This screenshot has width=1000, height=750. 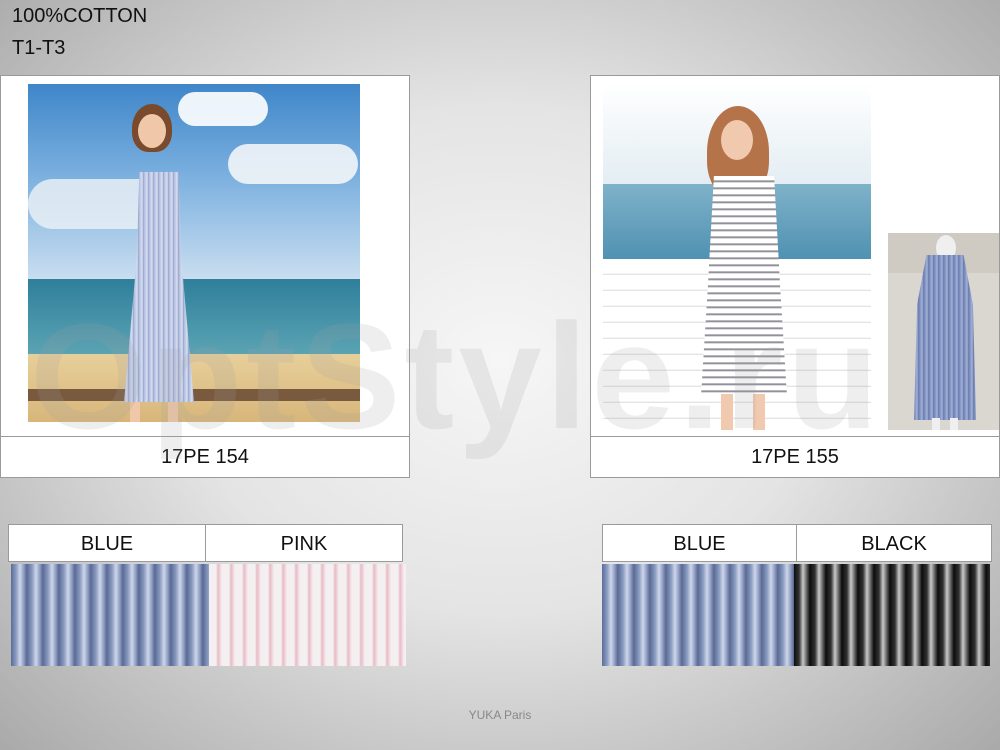 I want to click on product-code-label: 17PE 155, so click(x=795, y=456).